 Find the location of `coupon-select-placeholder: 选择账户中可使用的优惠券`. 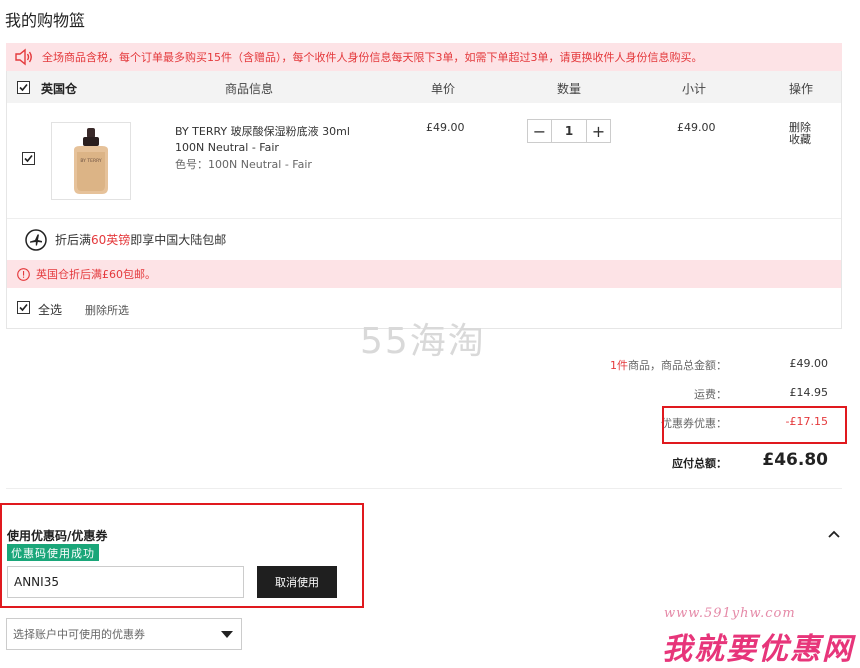

coupon-select-placeholder: 选择账户中可使用的优惠券 is located at coordinates (79, 634).